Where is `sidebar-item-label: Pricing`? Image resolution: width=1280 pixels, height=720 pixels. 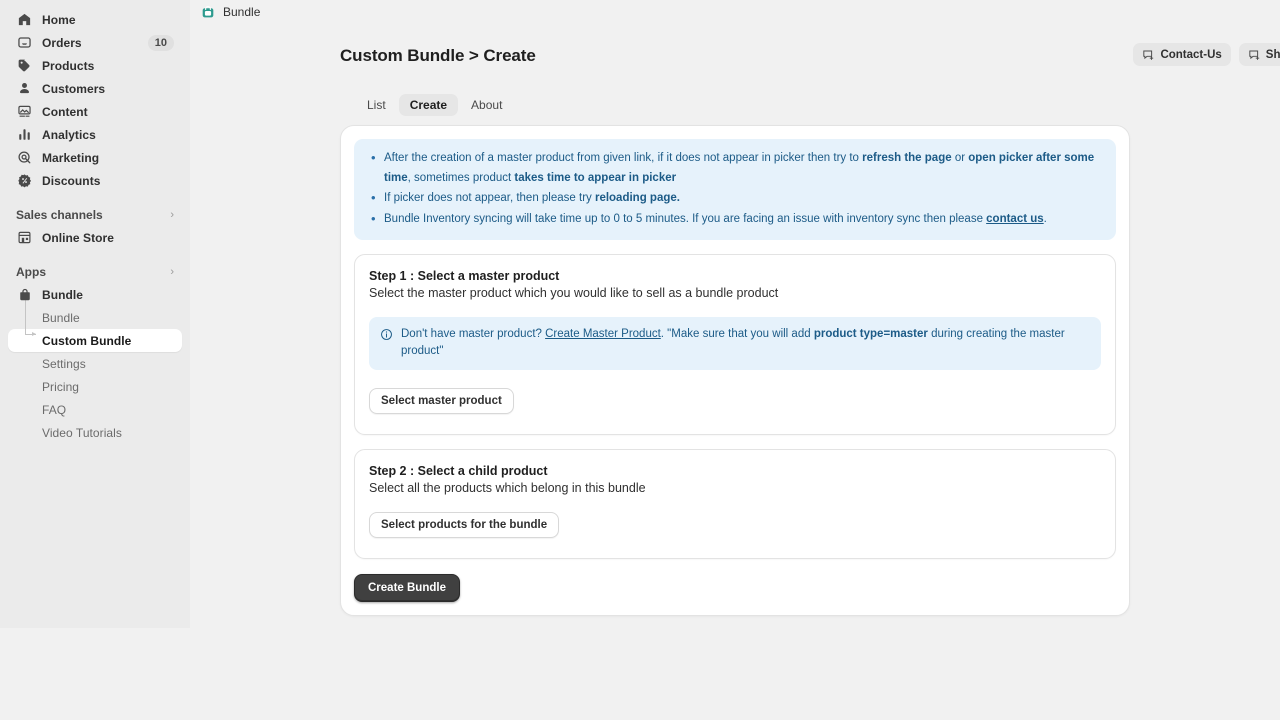
sidebar-item-label: Pricing is located at coordinates (61, 386).